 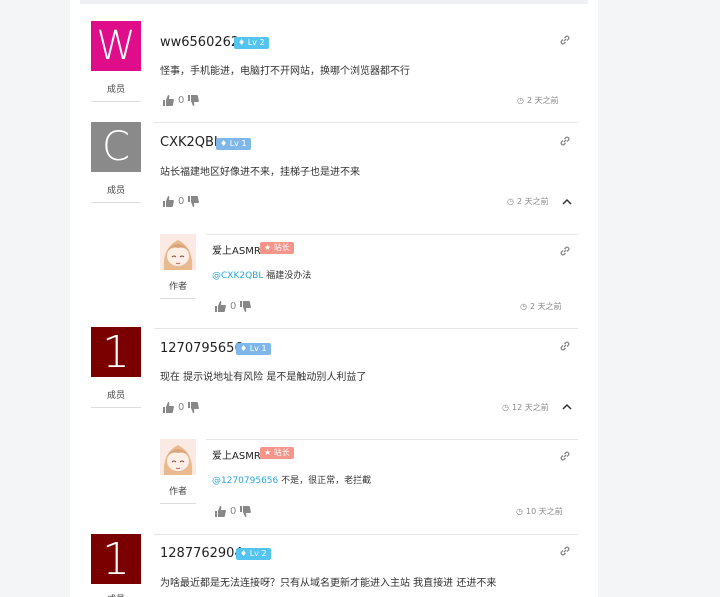 I want to click on avatar-letter: W, so click(x=116, y=46).